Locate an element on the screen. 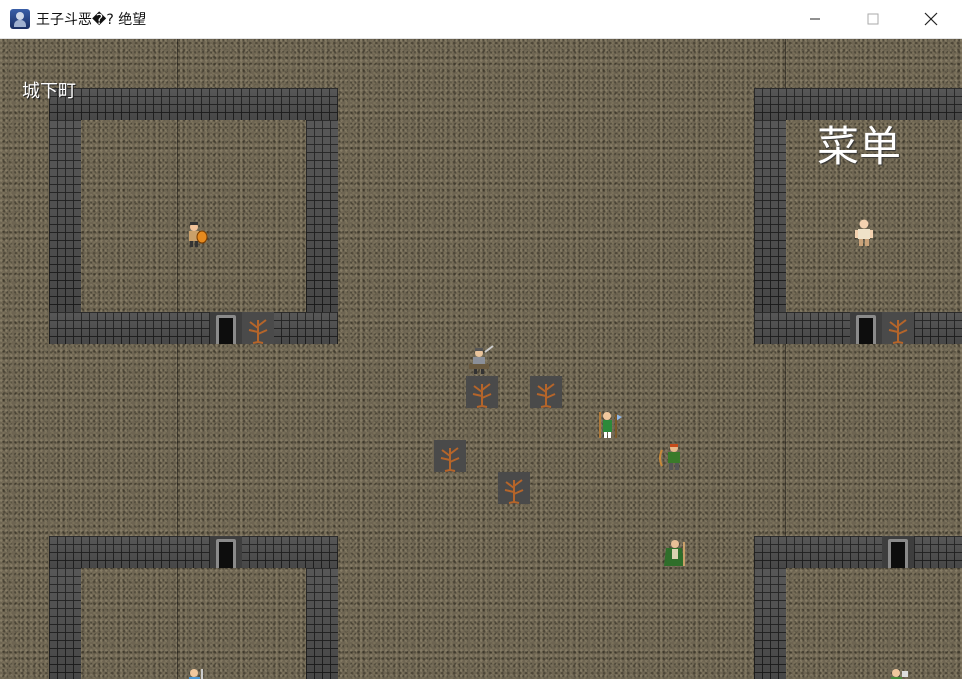 Image resolution: width=962 pixels, height=679 pixels. wall-bottom-left-right is located at coordinates (322, 623).